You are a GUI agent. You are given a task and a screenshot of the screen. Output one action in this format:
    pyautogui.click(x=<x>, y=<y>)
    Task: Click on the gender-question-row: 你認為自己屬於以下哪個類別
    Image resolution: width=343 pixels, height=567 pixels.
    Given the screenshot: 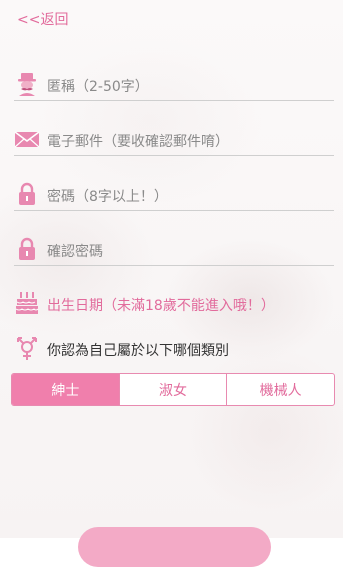 What is the action you would take?
    pyautogui.click(x=174, y=349)
    